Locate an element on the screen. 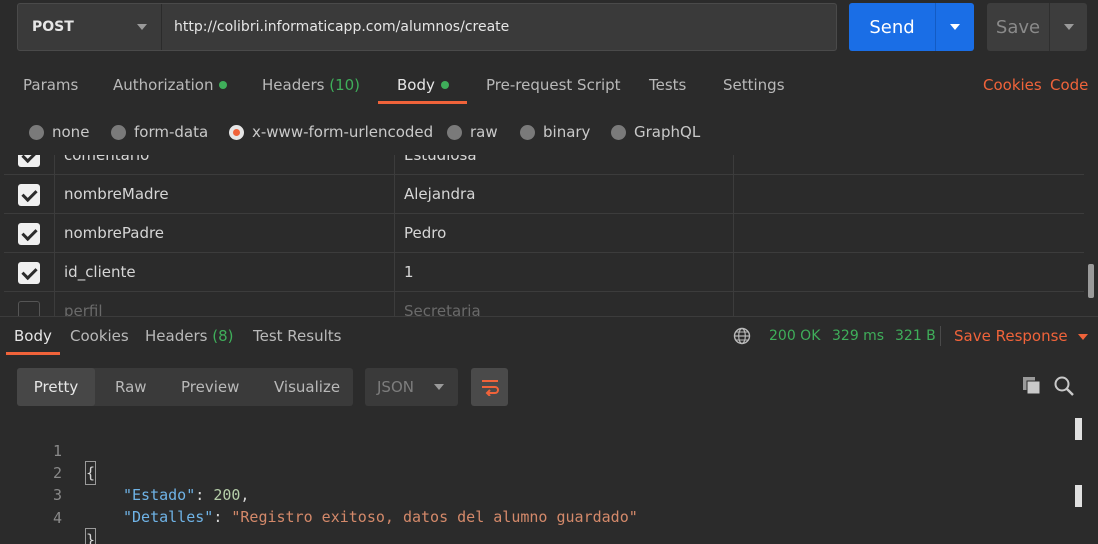 The height and width of the screenshot is (544, 1098). copy-icon is located at coordinates (1032, 386).